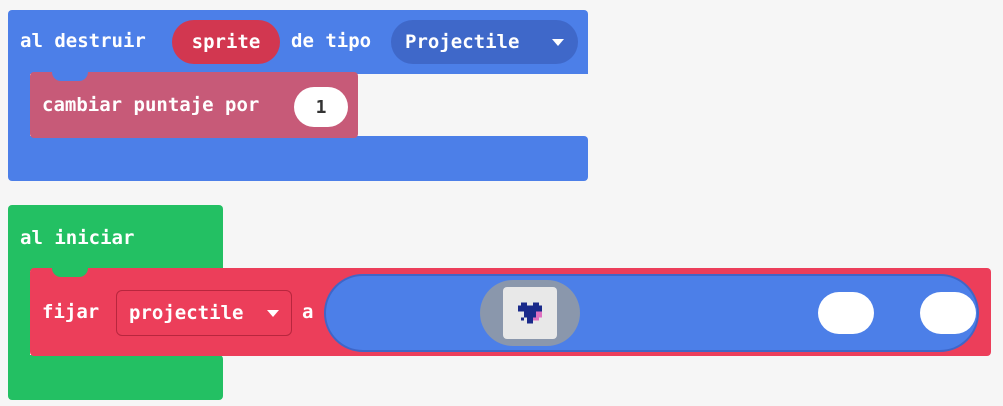 This screenshot has height=406, width=1003. What do you see at coordinates (651, 313) in the screenshot?
I see `create-projectile-from-side-block` at bounding box center [651, 313].